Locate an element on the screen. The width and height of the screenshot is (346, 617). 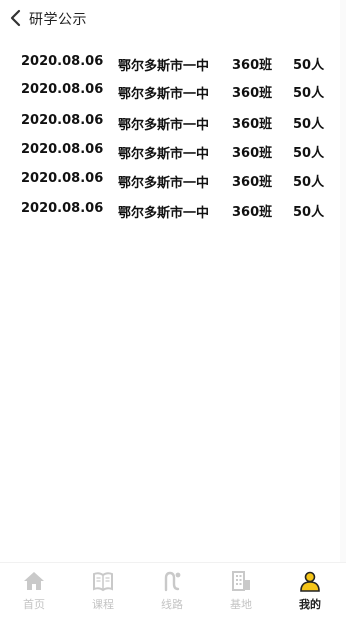
back-button is located at coordinates (16, 18).